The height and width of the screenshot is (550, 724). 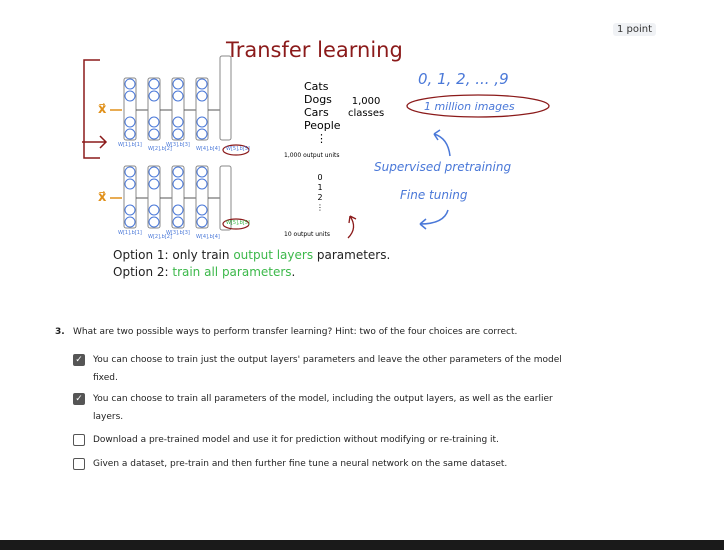 I want to click on output-layer-box, so click(x=225, y=98).